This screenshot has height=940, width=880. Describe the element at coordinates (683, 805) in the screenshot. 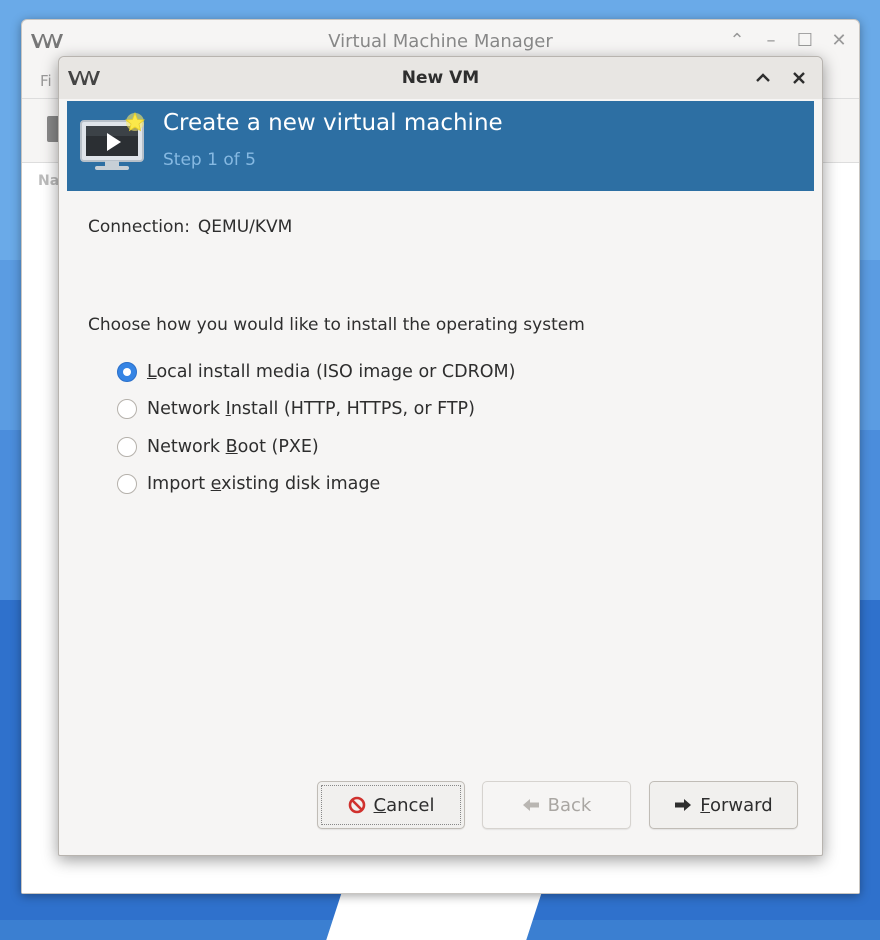

I see `arrow-right-icon` at that location.